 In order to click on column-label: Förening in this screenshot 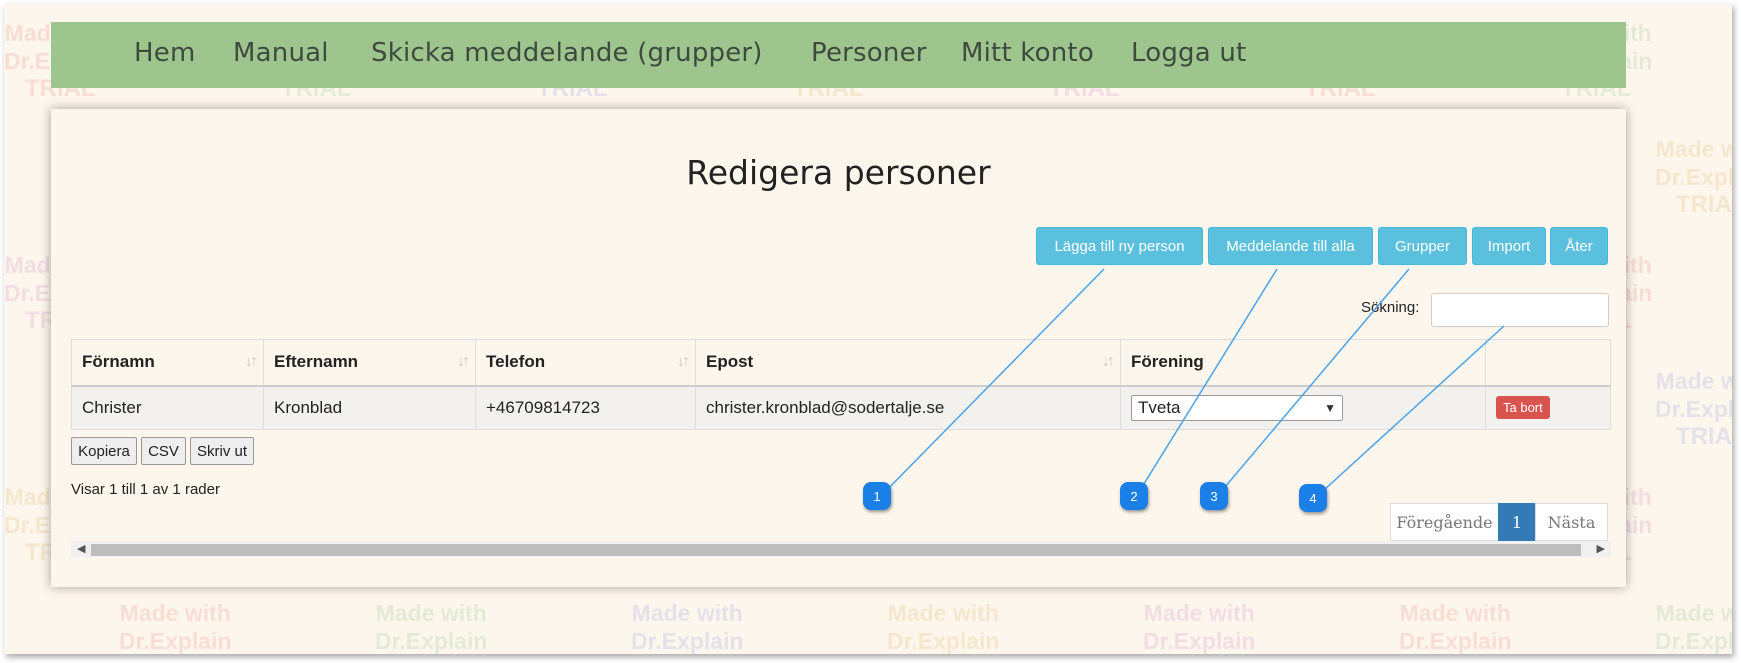, I will do `click(1167, 362)`.